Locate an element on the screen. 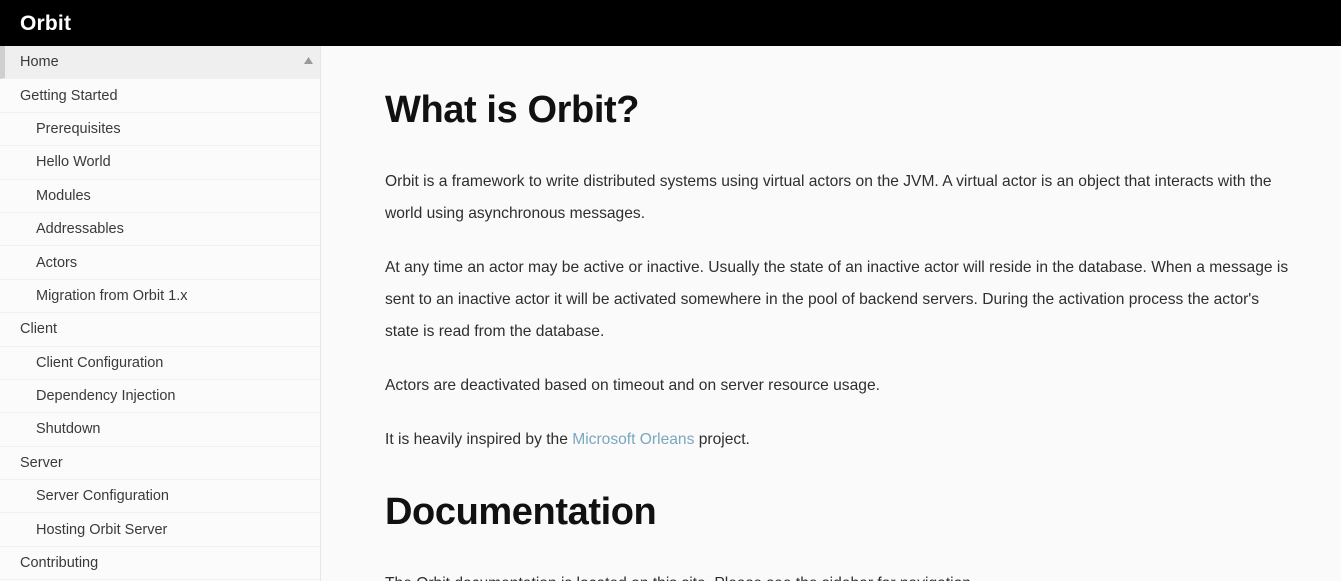 The height and width of the screenshot is (581, 1341). sidebar-item-dependency-injection: Dependency Injection is located at coordinates (160, 396).